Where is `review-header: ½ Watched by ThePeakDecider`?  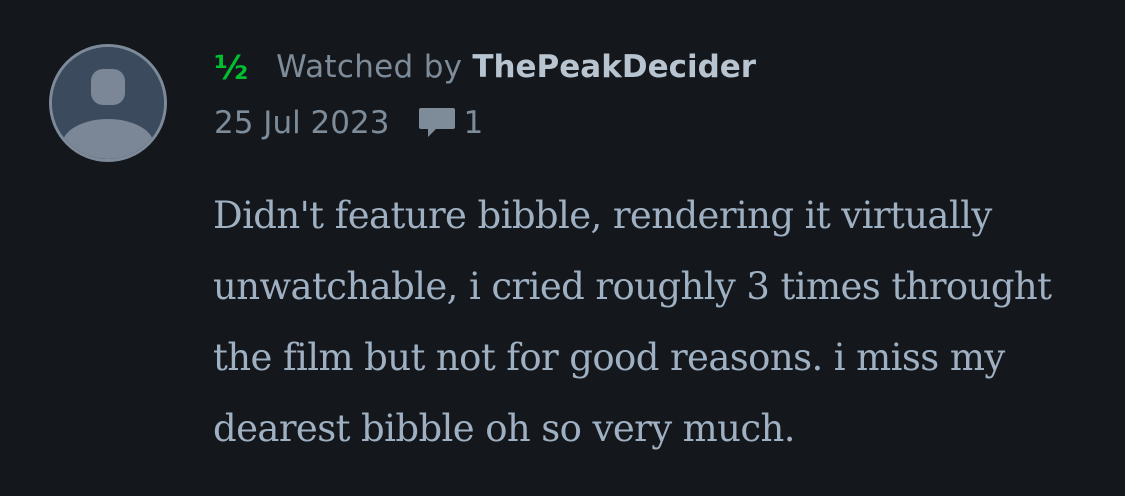
review-header: ½ Watched by ThePeakDecider is located at coordinates (485, 67).